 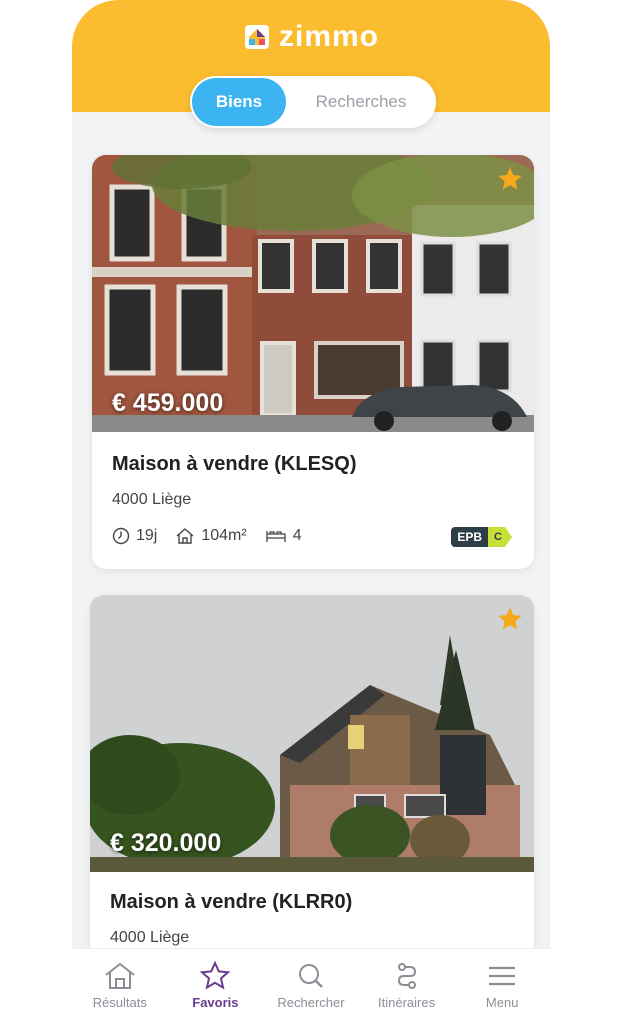 I want to click on epb-class: C, so click(x=500, y=537).